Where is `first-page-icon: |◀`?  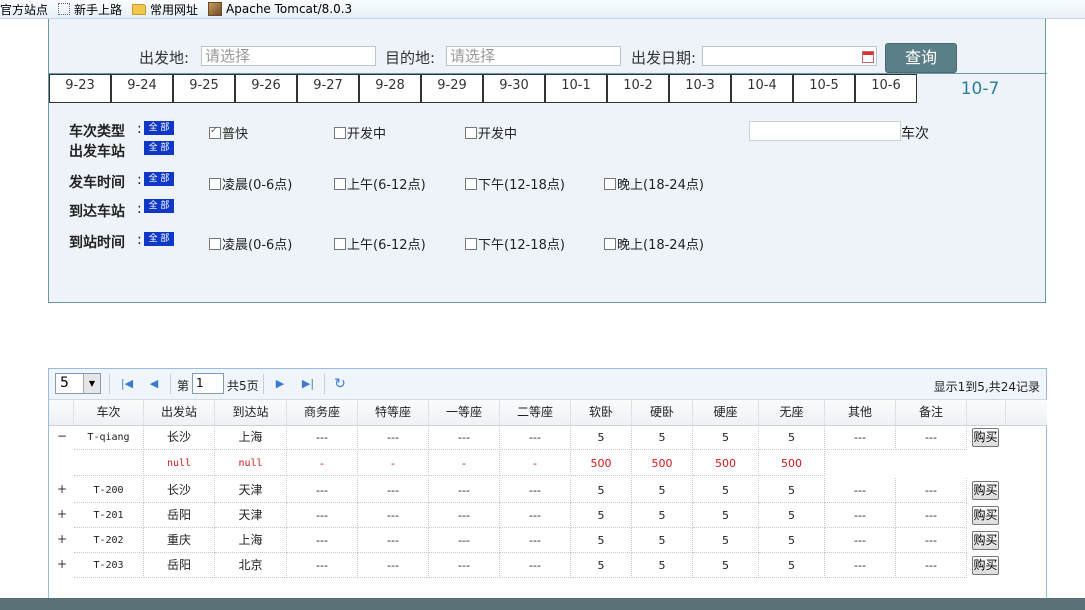
first-page-icon: |◀ is located at coordinates (127, 384).